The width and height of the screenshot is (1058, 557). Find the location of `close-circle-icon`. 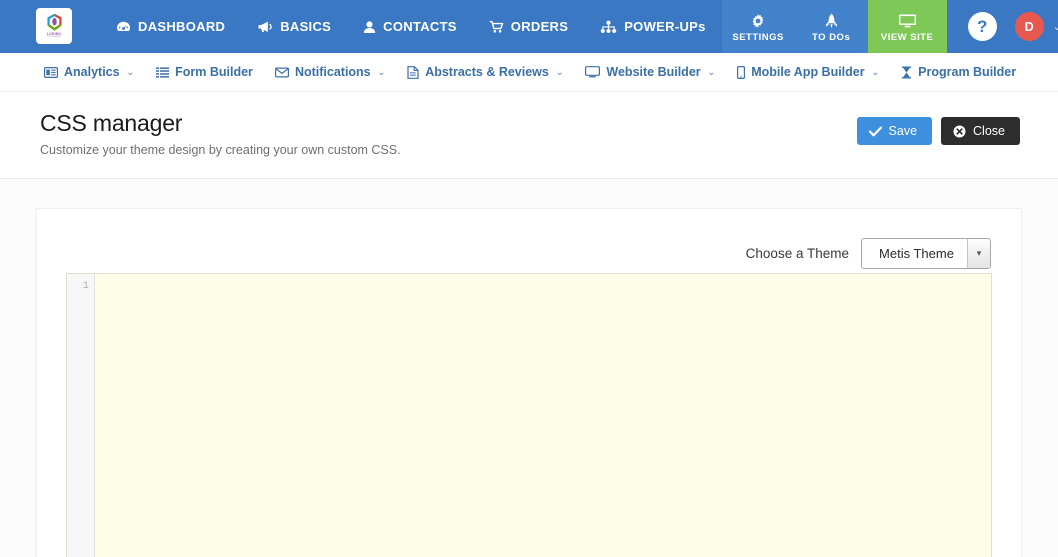

close-circle-icon is located at coordinates (959, 131).